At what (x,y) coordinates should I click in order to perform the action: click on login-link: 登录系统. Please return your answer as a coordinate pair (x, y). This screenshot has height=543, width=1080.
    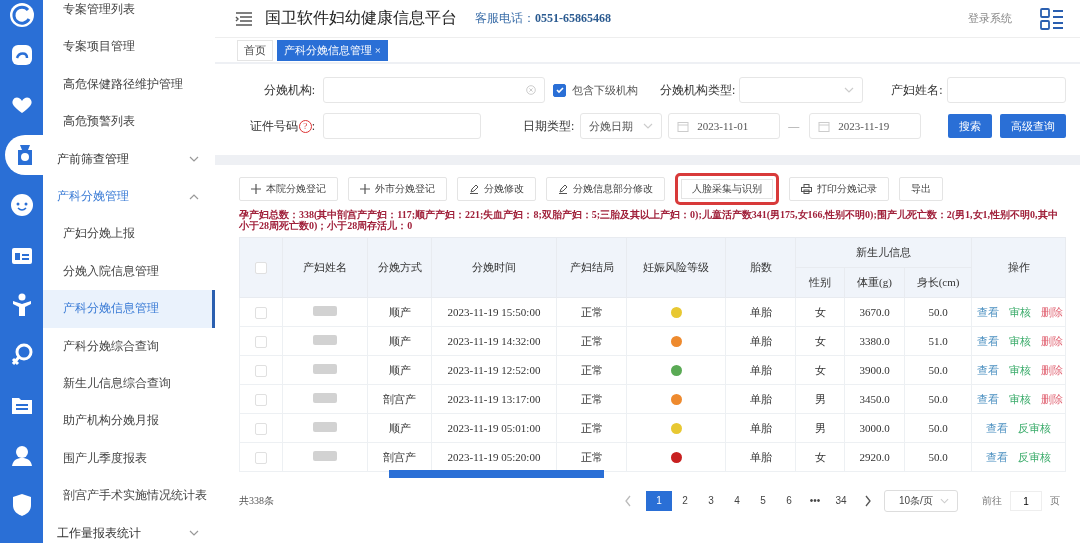
    Looking at the image, I should click on (990, 18).